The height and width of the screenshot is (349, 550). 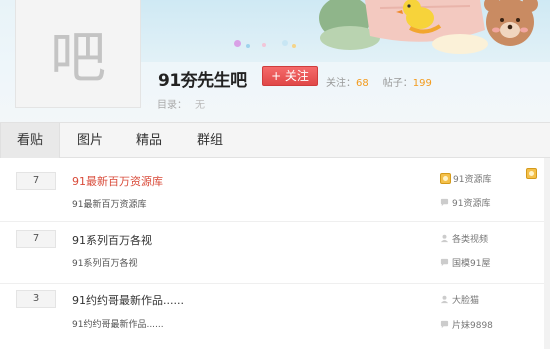 What do you see at coordinates (200, 105) in the screenshot?
I see `catalog-value: 无` at bounding box center [200, 105].